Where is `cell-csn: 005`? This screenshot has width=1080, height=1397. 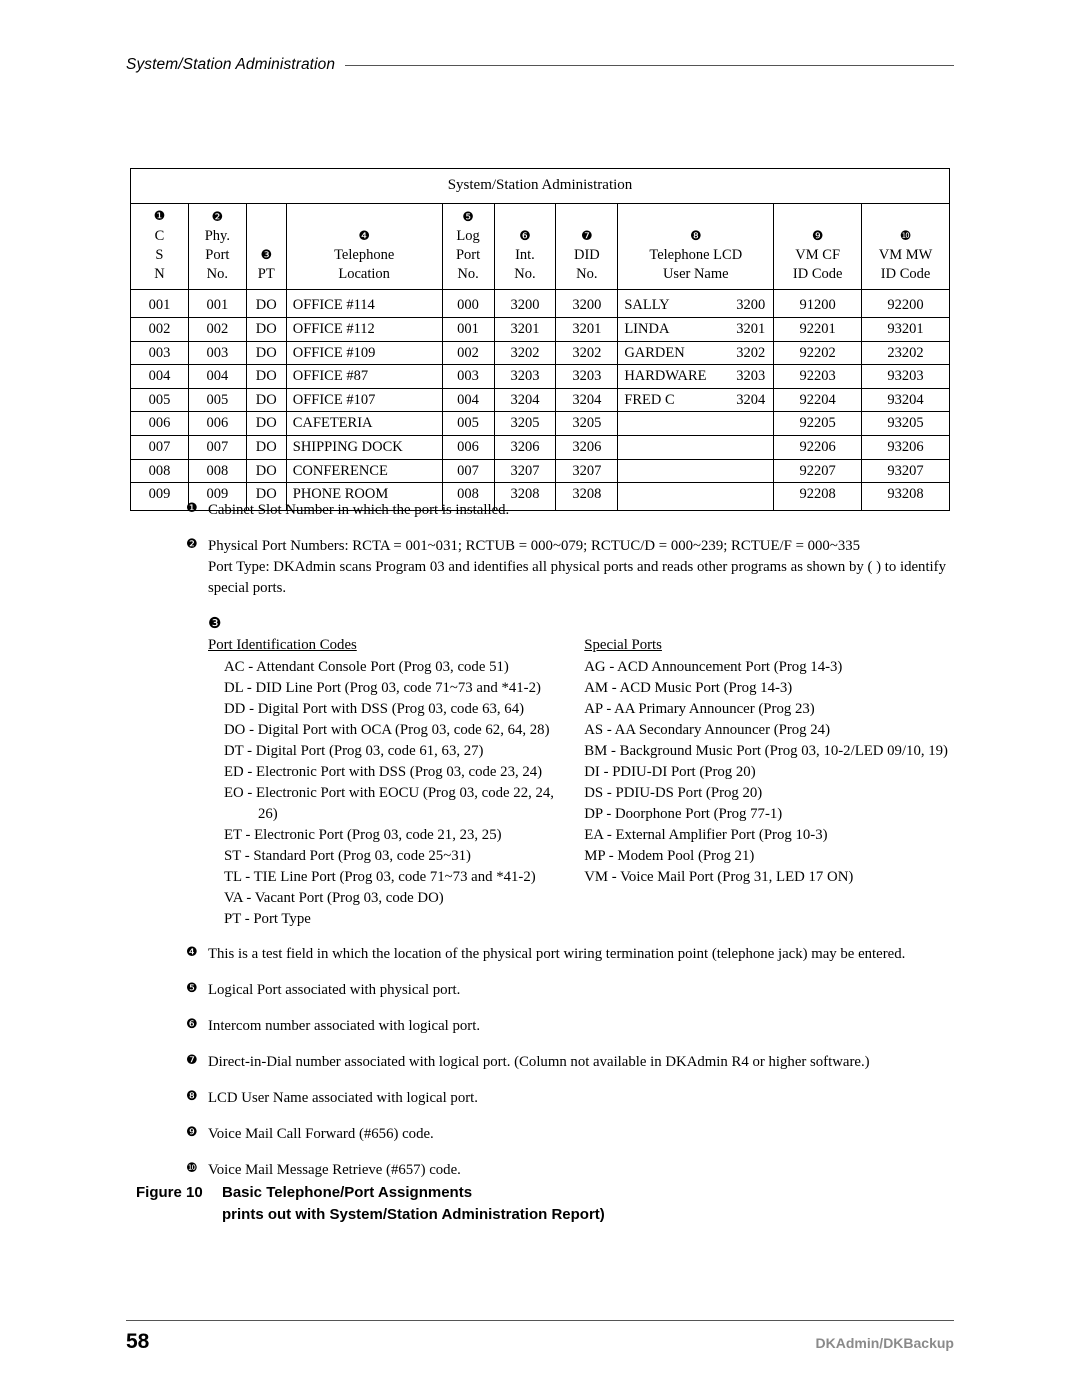
cell-csn: 005 is located at coordinates (159, 400).